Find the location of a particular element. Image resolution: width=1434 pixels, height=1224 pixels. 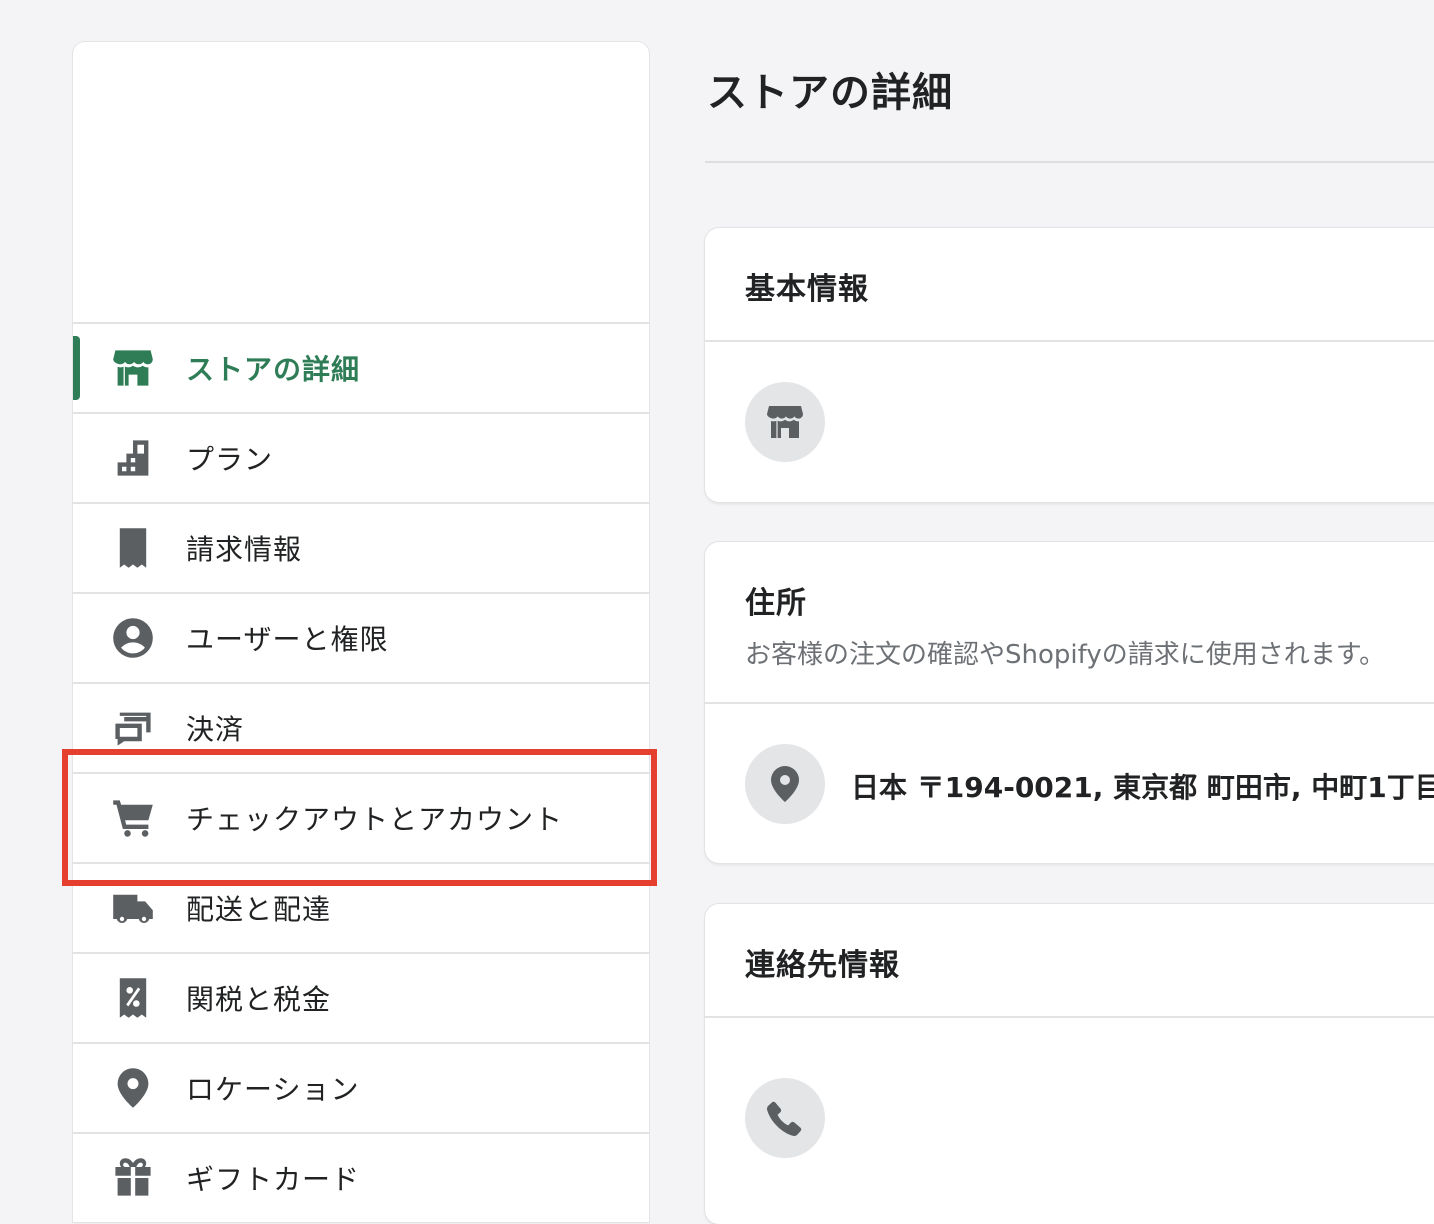

truck-icon is located at coordinates (133, 908).